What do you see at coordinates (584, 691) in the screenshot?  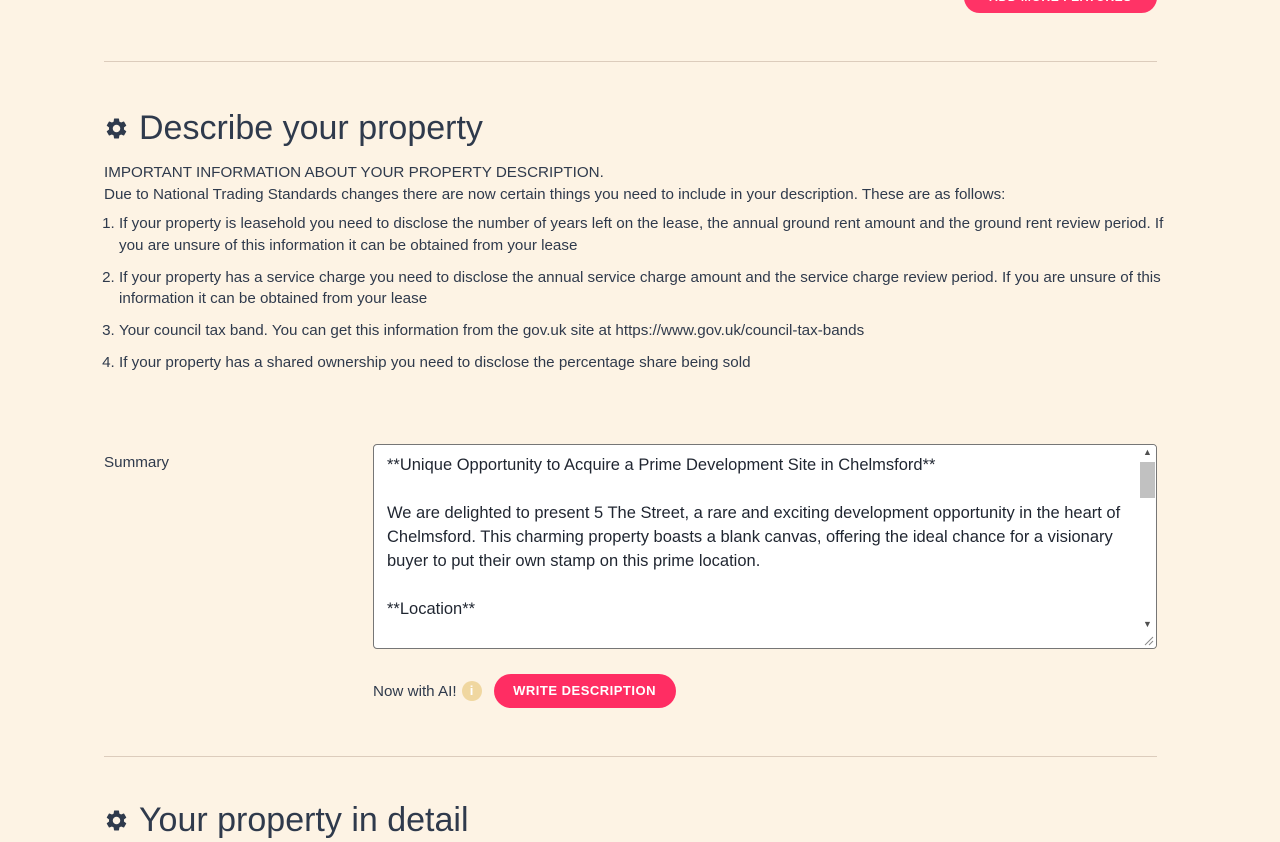 I see `write-description-button: WRITE DESCRIPTION` at bounding box center [584, 691].